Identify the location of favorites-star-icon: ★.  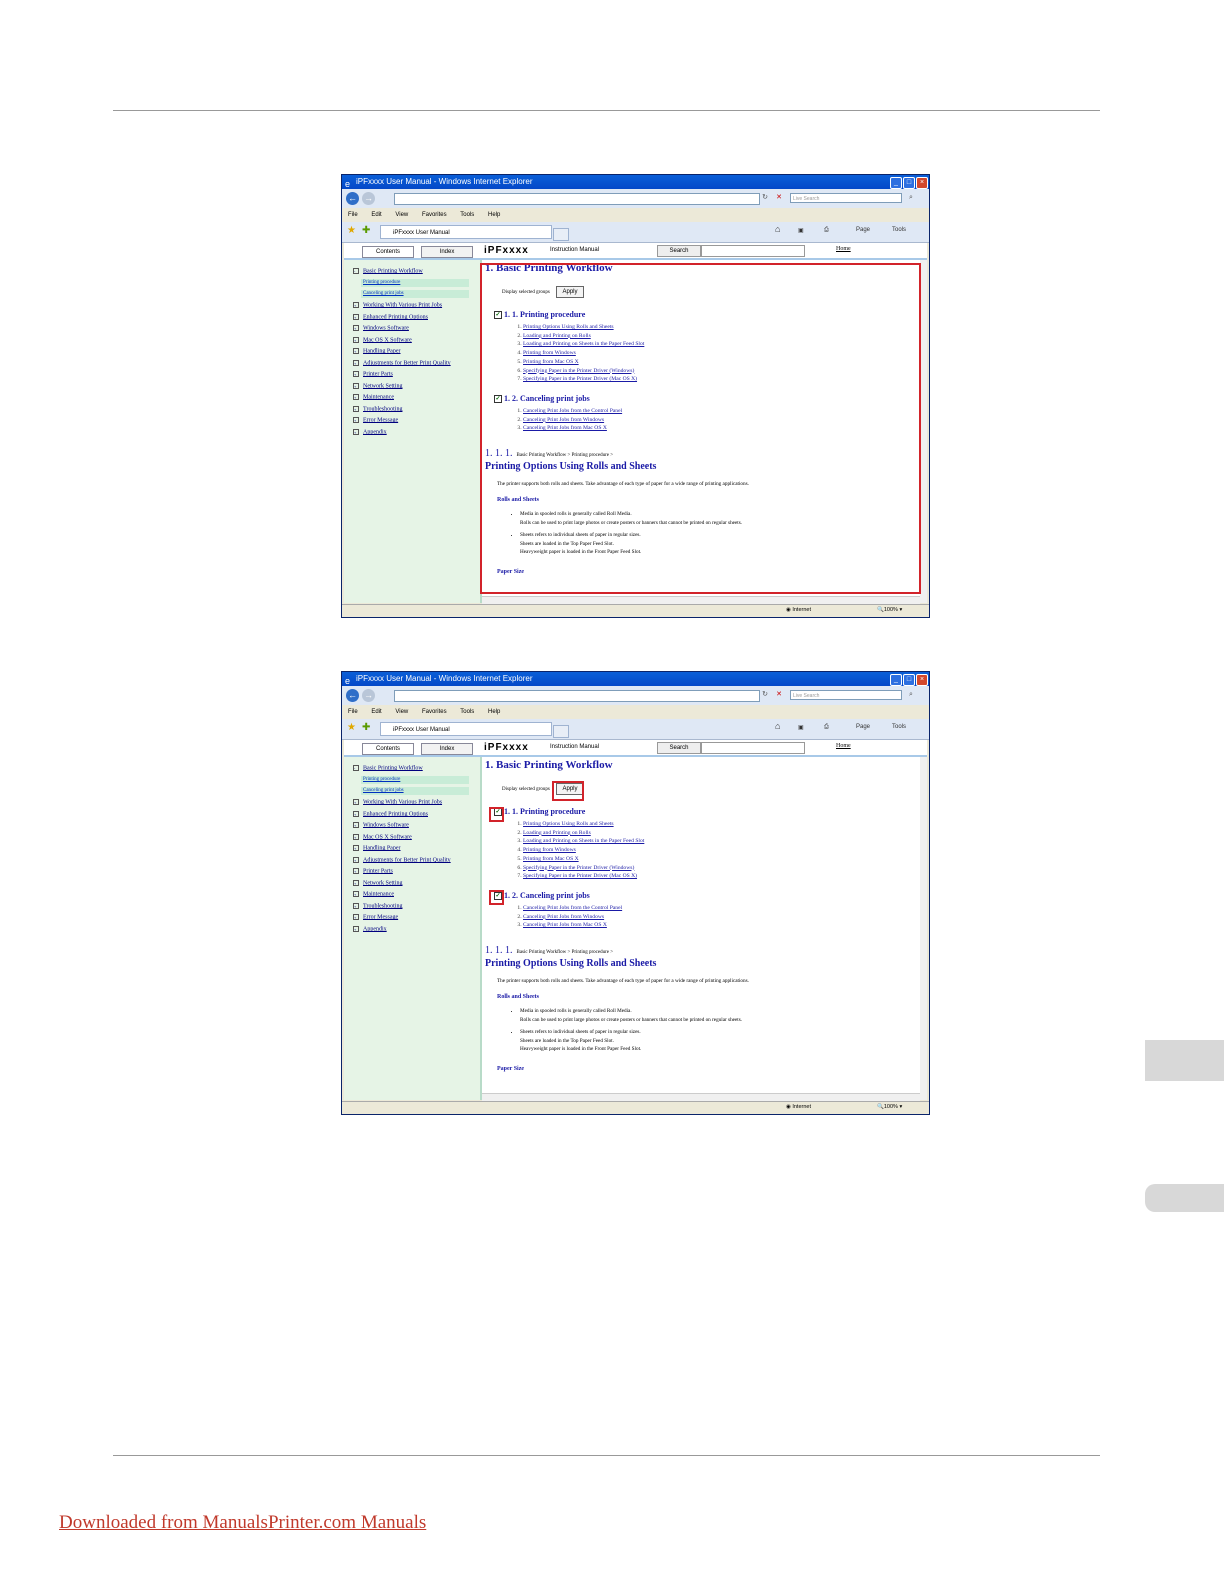
(351, 727).